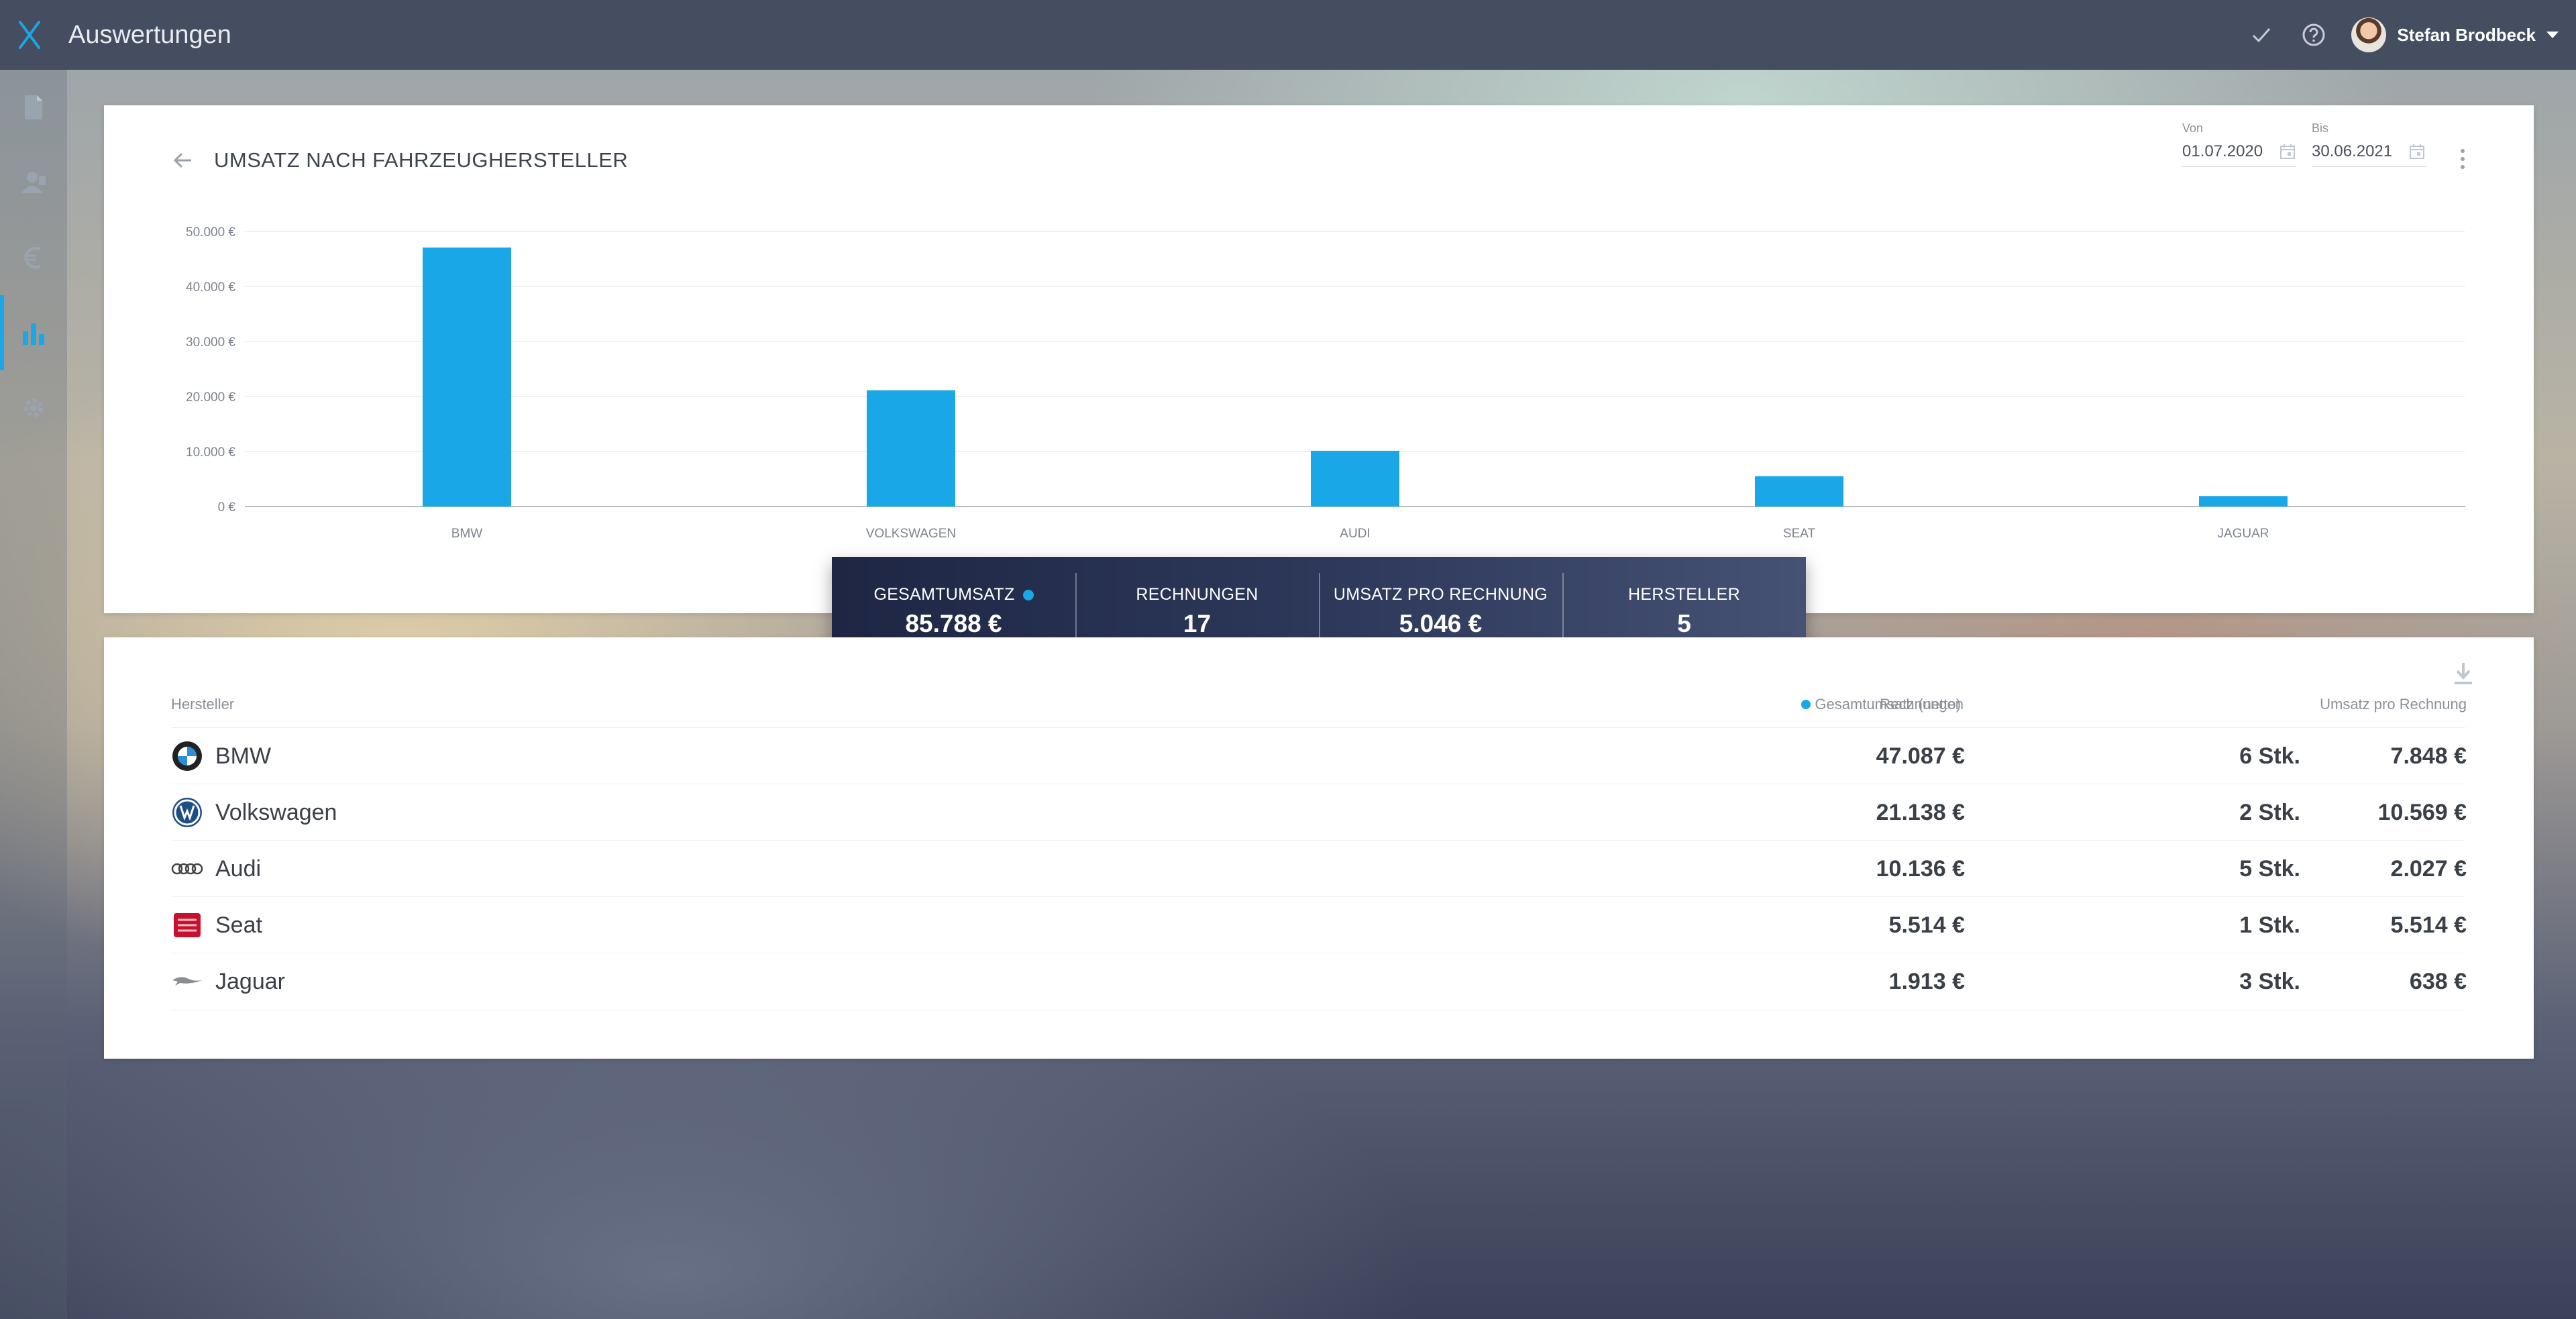 The height and width of the screenshot is (1319, 2576). I want to click on sidebar-item-documents, so click(33, 107).